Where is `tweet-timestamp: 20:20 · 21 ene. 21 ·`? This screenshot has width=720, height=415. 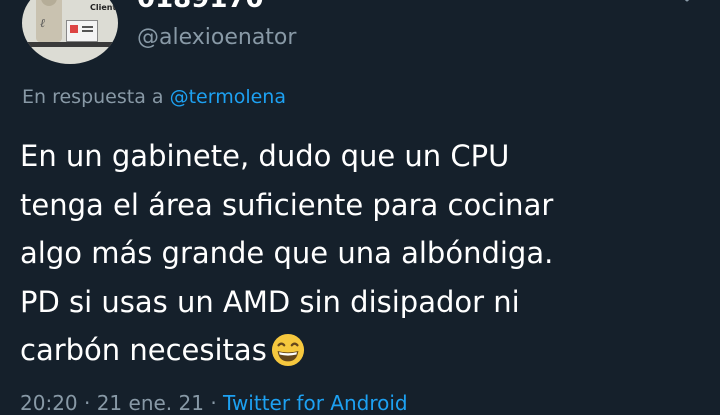
tweet-timestamp: 20:20 · 21 ene. 21 · is located at coordinates (121, 403).